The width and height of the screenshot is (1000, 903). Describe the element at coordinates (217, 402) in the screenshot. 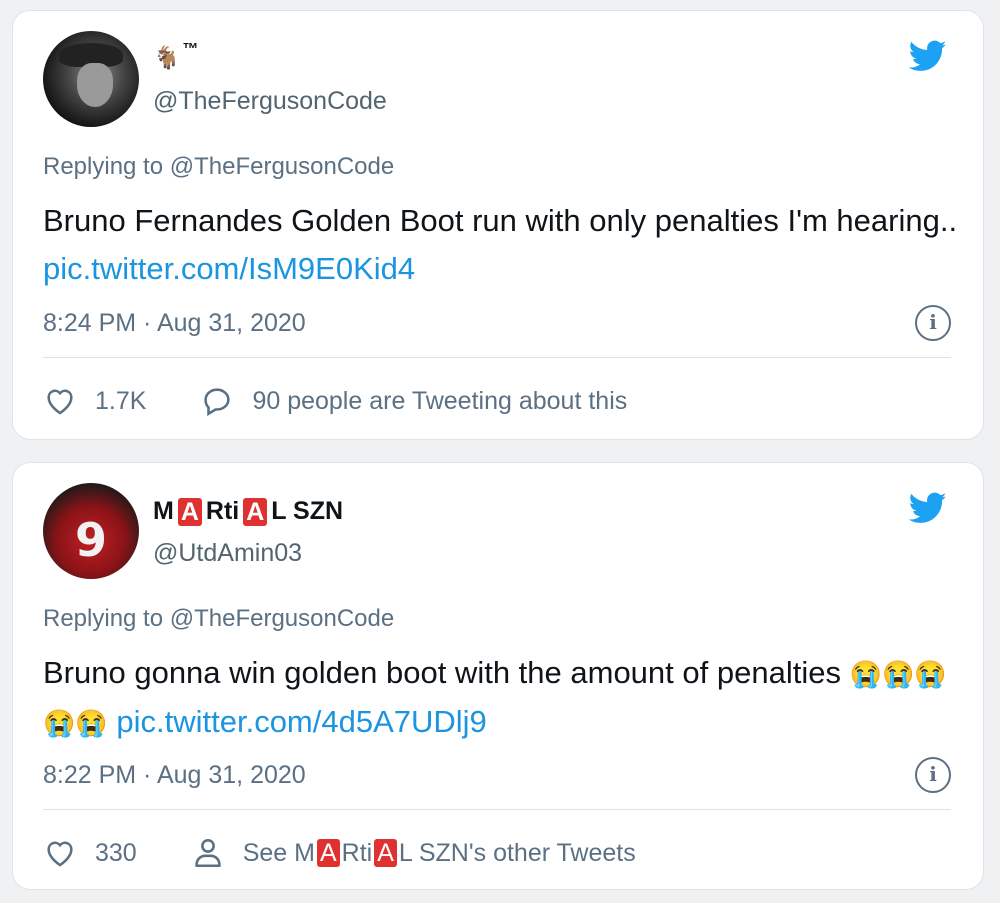

I see `comment-icon` at that location.